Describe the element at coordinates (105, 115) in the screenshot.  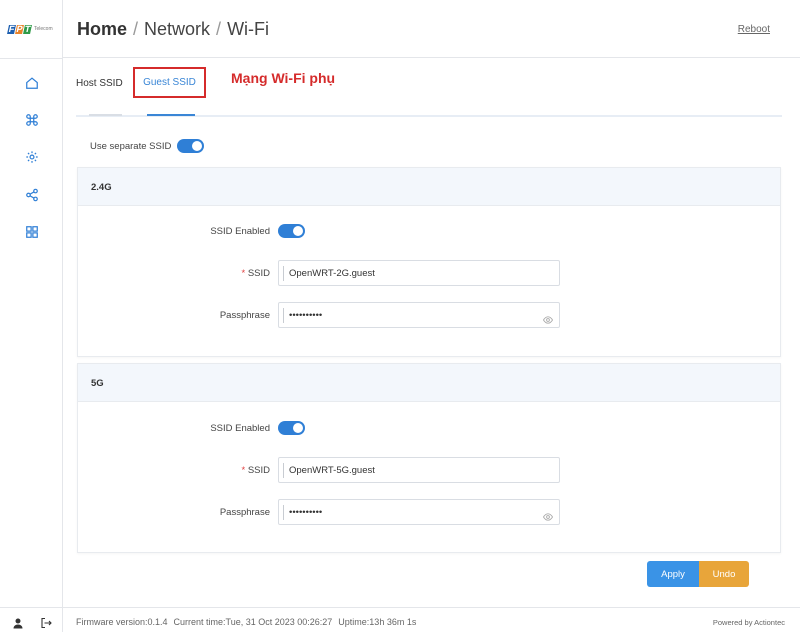
I see `tab-underline` at that location.